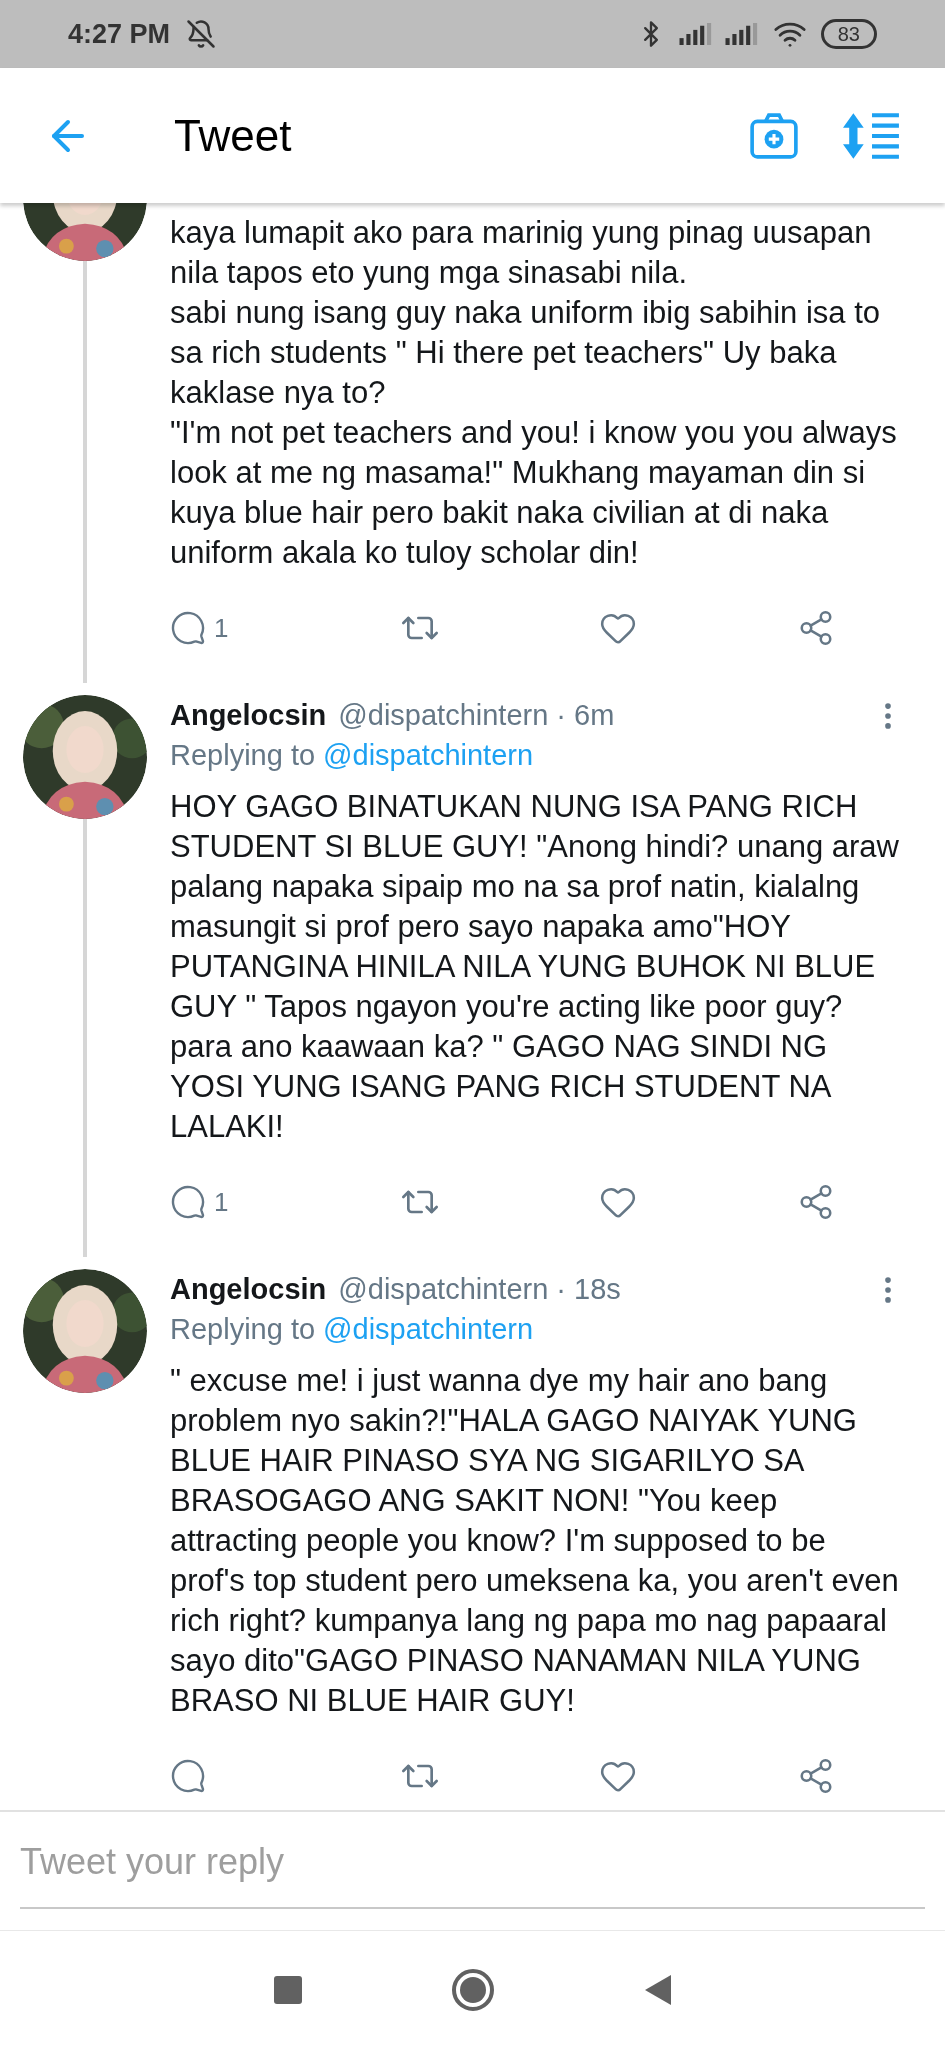  Describe the element at coordinates (535, 967) in the screenshot. I see `tweet-text: HOY GAGO BINATUKAN NUNG ISA PANG RICH STUDENT SI BLUE GUY! "Anong hindi? unang araw palang napaka sipaip mo na sa prof natin, kialalng masungit si prof pero sayo napaka amo"HOY PUTANGINA HINILA NILA YUNG BUHOK NI BLUE GUY " Tapos ngayon you're acting like poor guy? para ano kaawaan ka? " GAGO NAG SINDI NG YOSI YUNG ISANG PANG RICH STUDENT NA LALAKI!` at that location.